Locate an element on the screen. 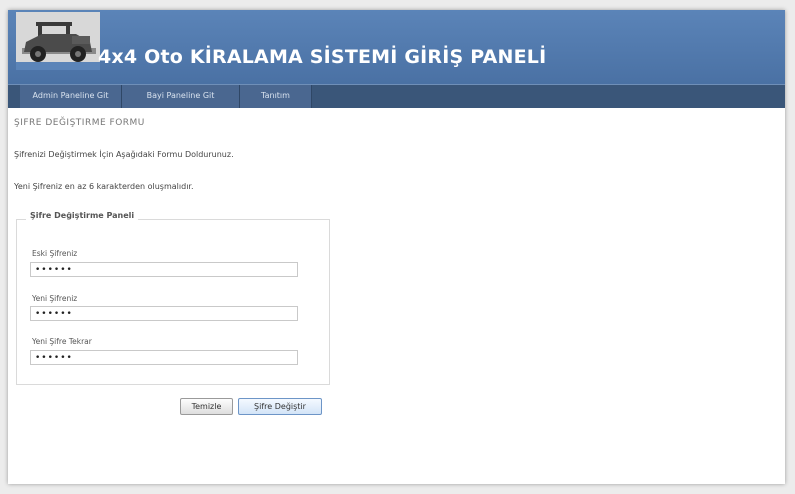 The height and width of the screenshot is (494, 795). jeep-logo-icon is located at coordinates (58, 41).